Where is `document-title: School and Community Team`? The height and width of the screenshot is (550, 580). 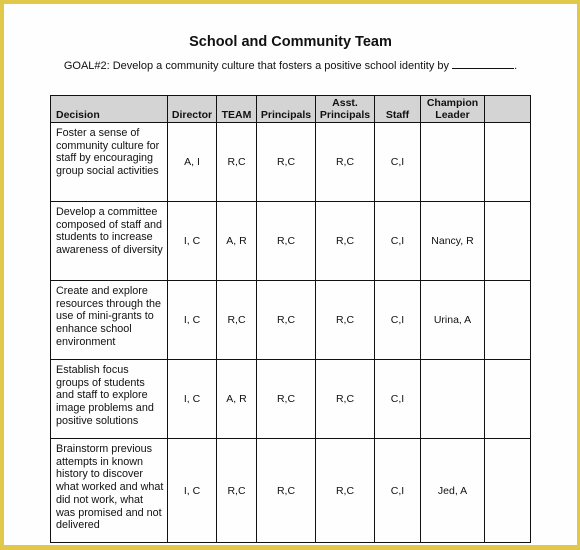
document-title: School and Community Team is located at coordinates (290, 42).